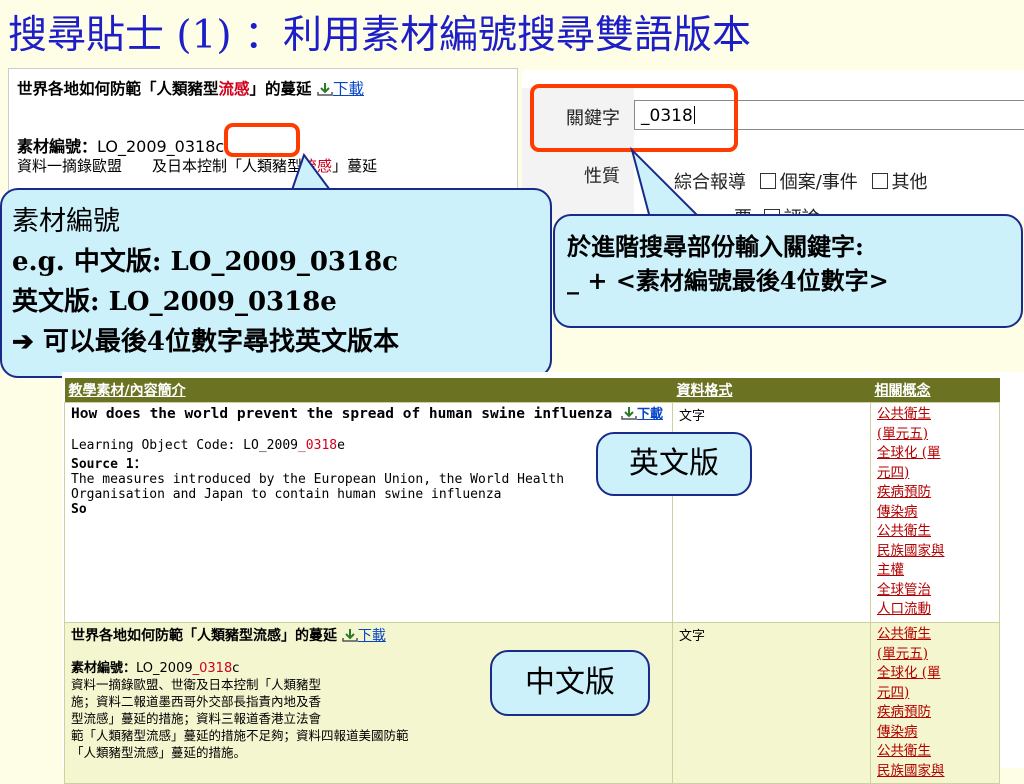 Image resolution: width=1024 pixels, height=784 pixels. I want to click on chinese-version-label: 中文版, so click(570, 682).